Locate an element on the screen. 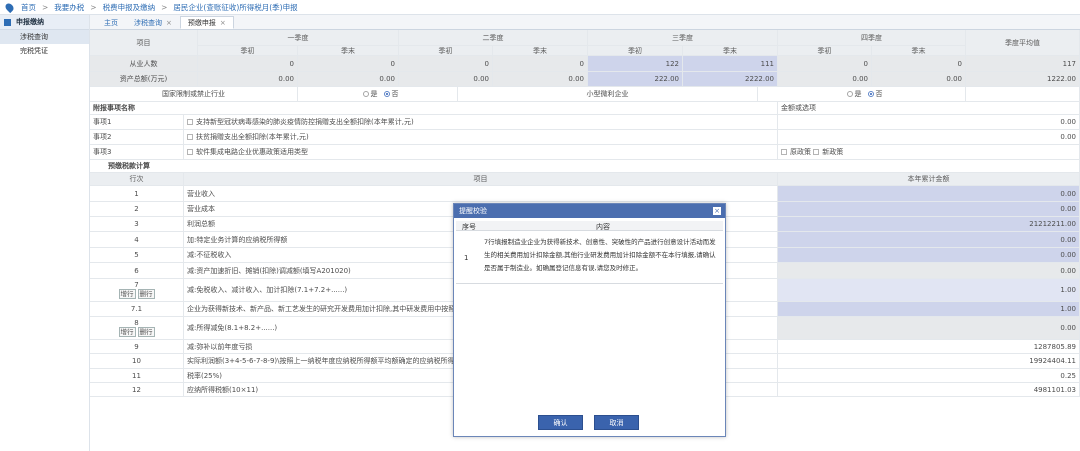  location-pin-icon is located at coordinates (9, 7).